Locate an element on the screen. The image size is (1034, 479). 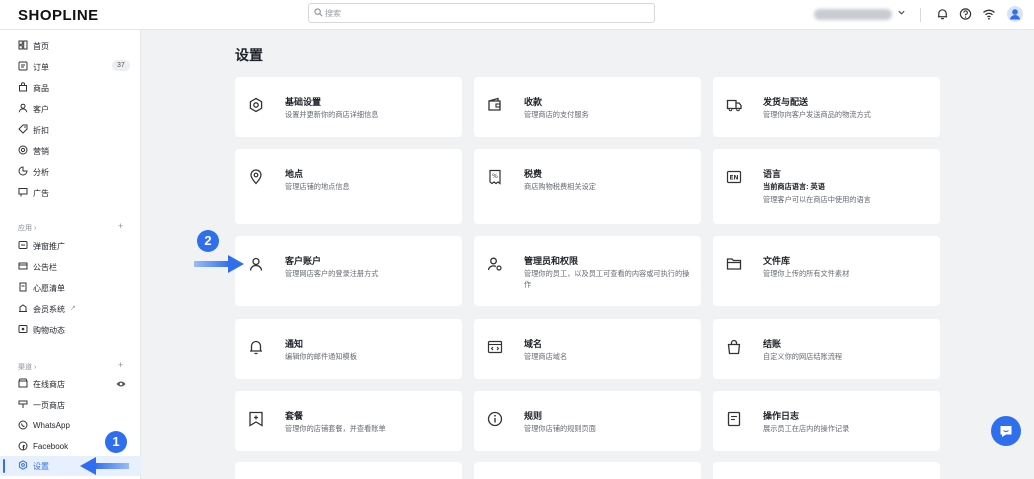
sidebar-item-label: 客户 is located at coordinates (41, 109).